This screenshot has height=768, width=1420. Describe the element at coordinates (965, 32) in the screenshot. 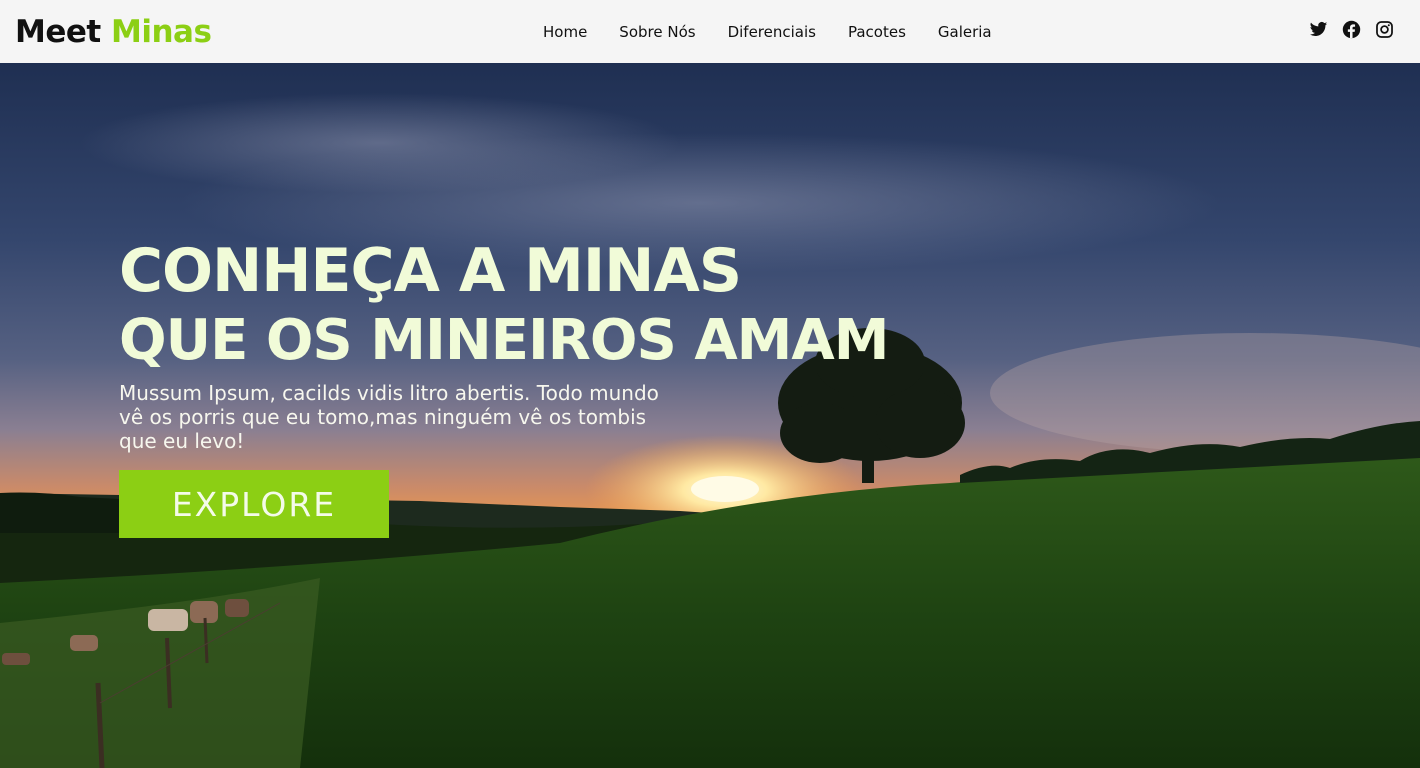

I see `nav-link-gallery: Galeria` at that location.